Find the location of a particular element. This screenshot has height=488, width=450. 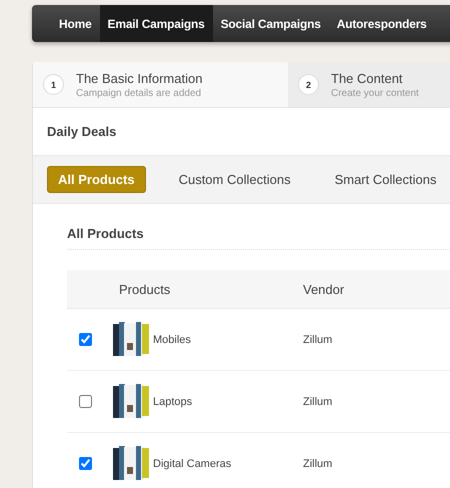

step-subtitle: Create your content is located at coordinates (375, 93).